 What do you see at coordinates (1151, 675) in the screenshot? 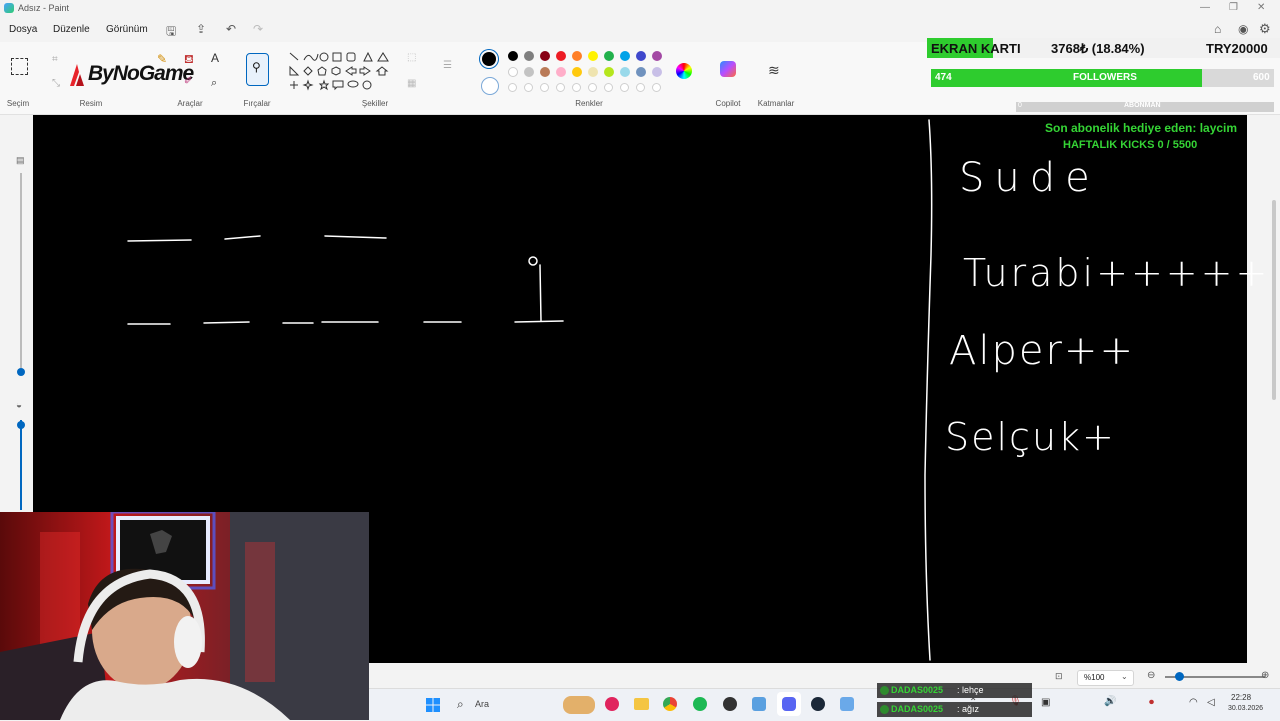
I see `zoom-out-icon: ⊖` at bounding box center [1151, 675].